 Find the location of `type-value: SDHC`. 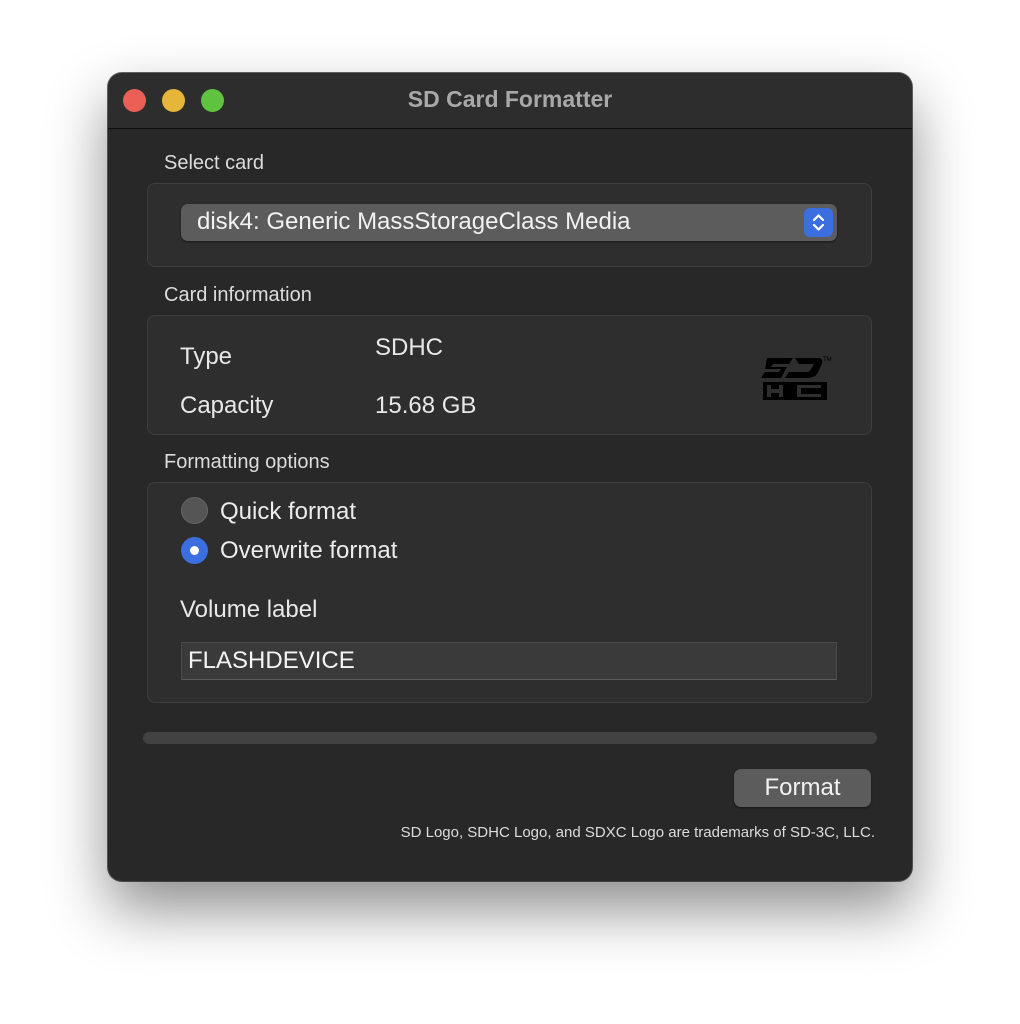

type-value: SDHC is located at coordinates (409, 347).